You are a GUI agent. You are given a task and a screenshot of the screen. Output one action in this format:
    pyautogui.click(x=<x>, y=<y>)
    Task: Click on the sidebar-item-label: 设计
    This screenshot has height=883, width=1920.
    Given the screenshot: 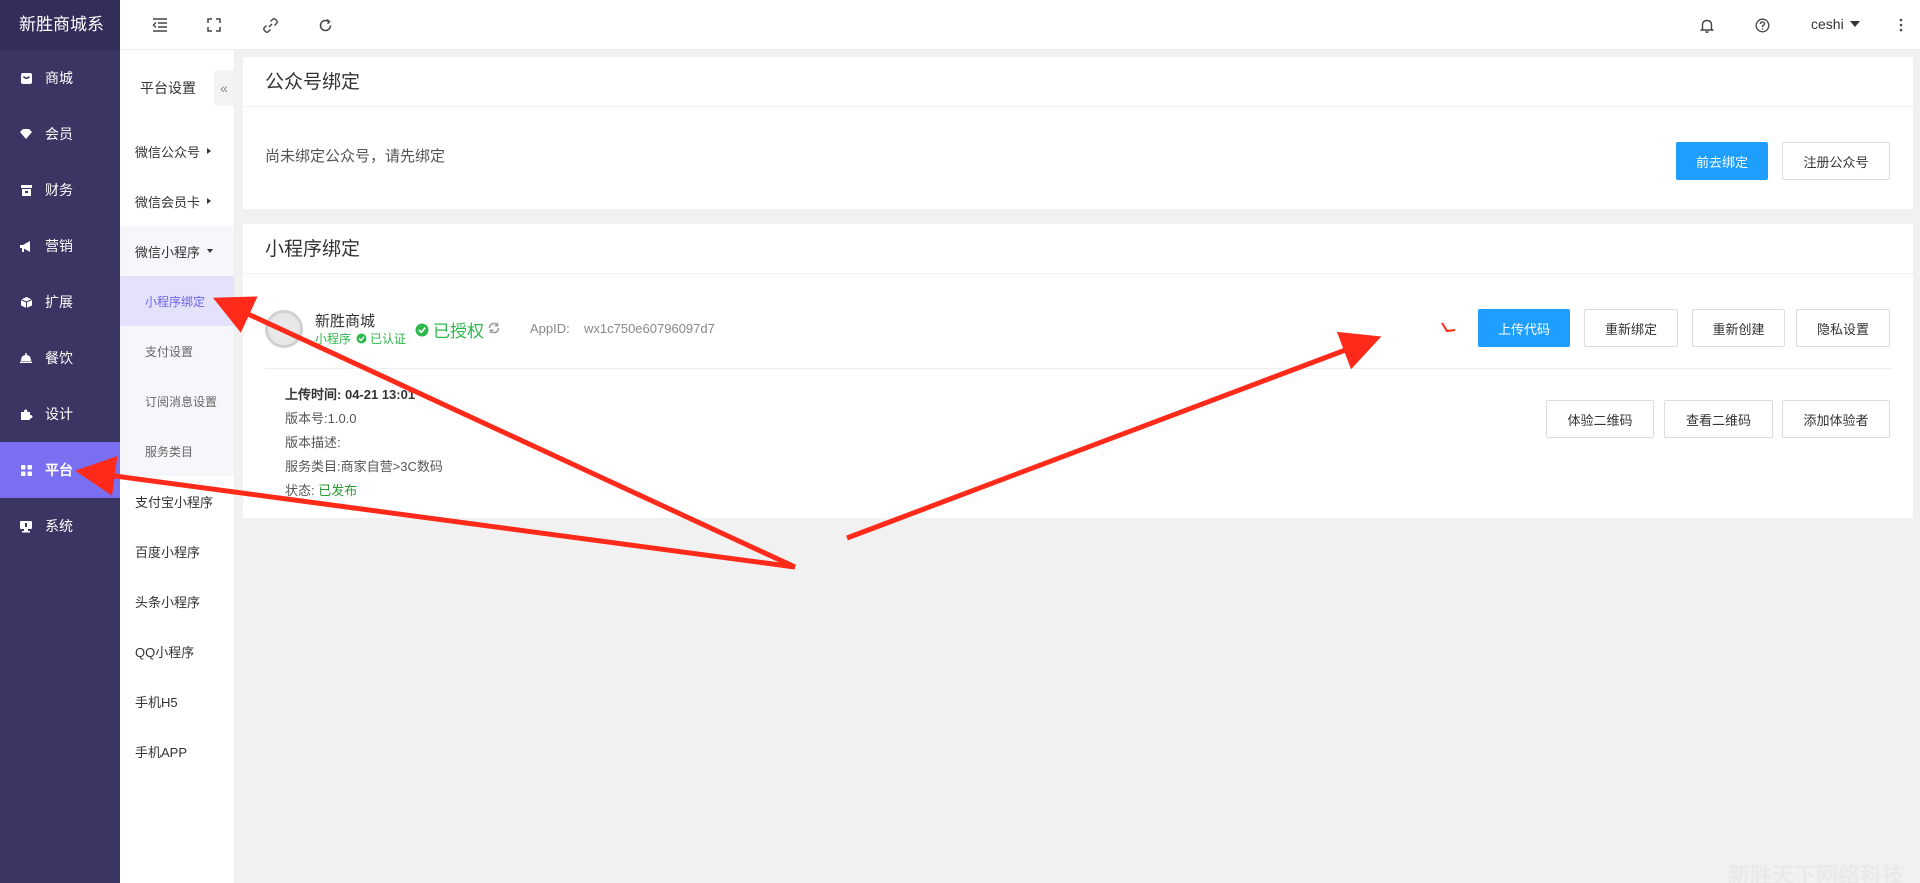 What is the action you would take?
    pyautogui.click(x=59, y=414)
    